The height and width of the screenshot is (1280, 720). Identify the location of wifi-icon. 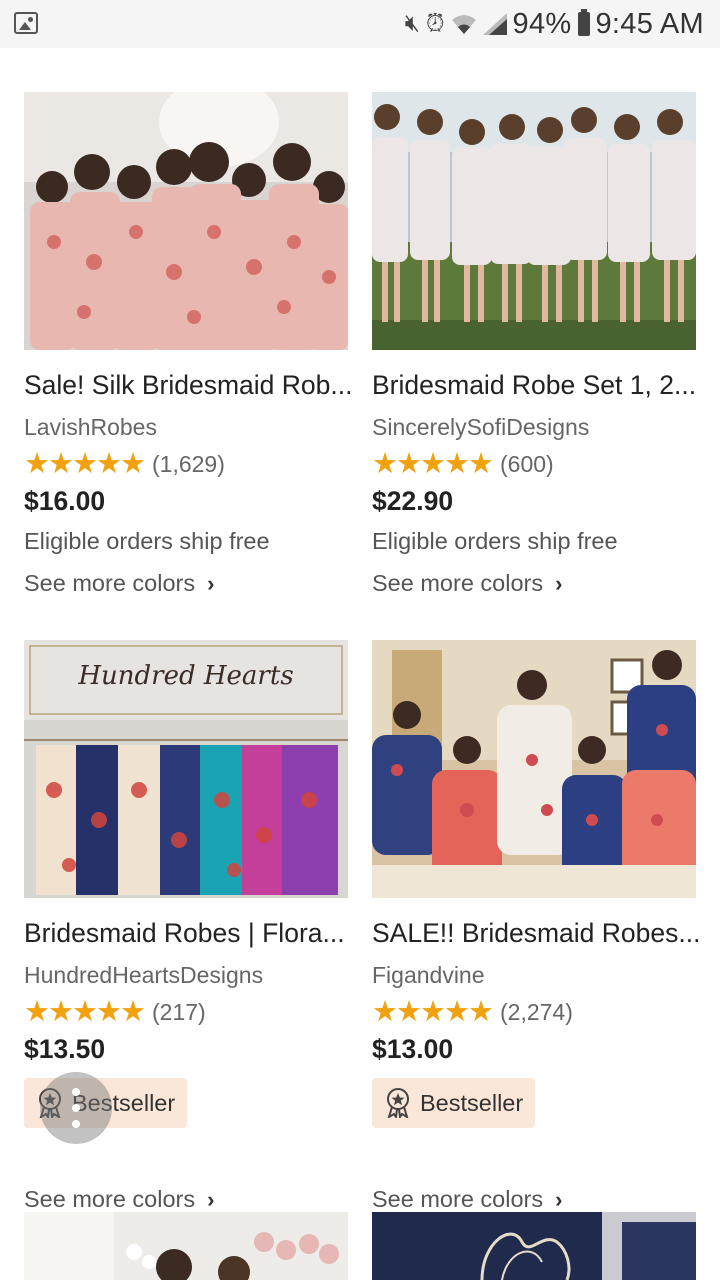
(463, 24).